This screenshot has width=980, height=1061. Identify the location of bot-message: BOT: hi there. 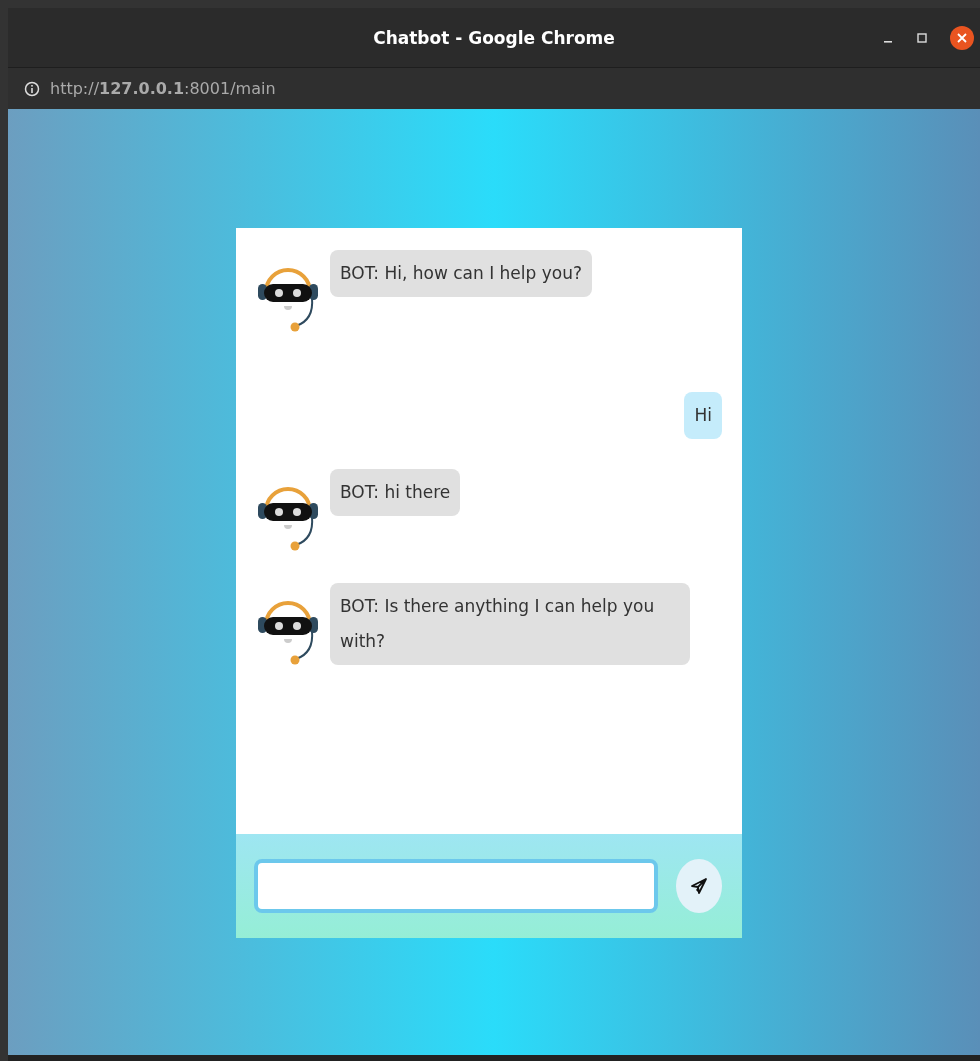
(395, 492).